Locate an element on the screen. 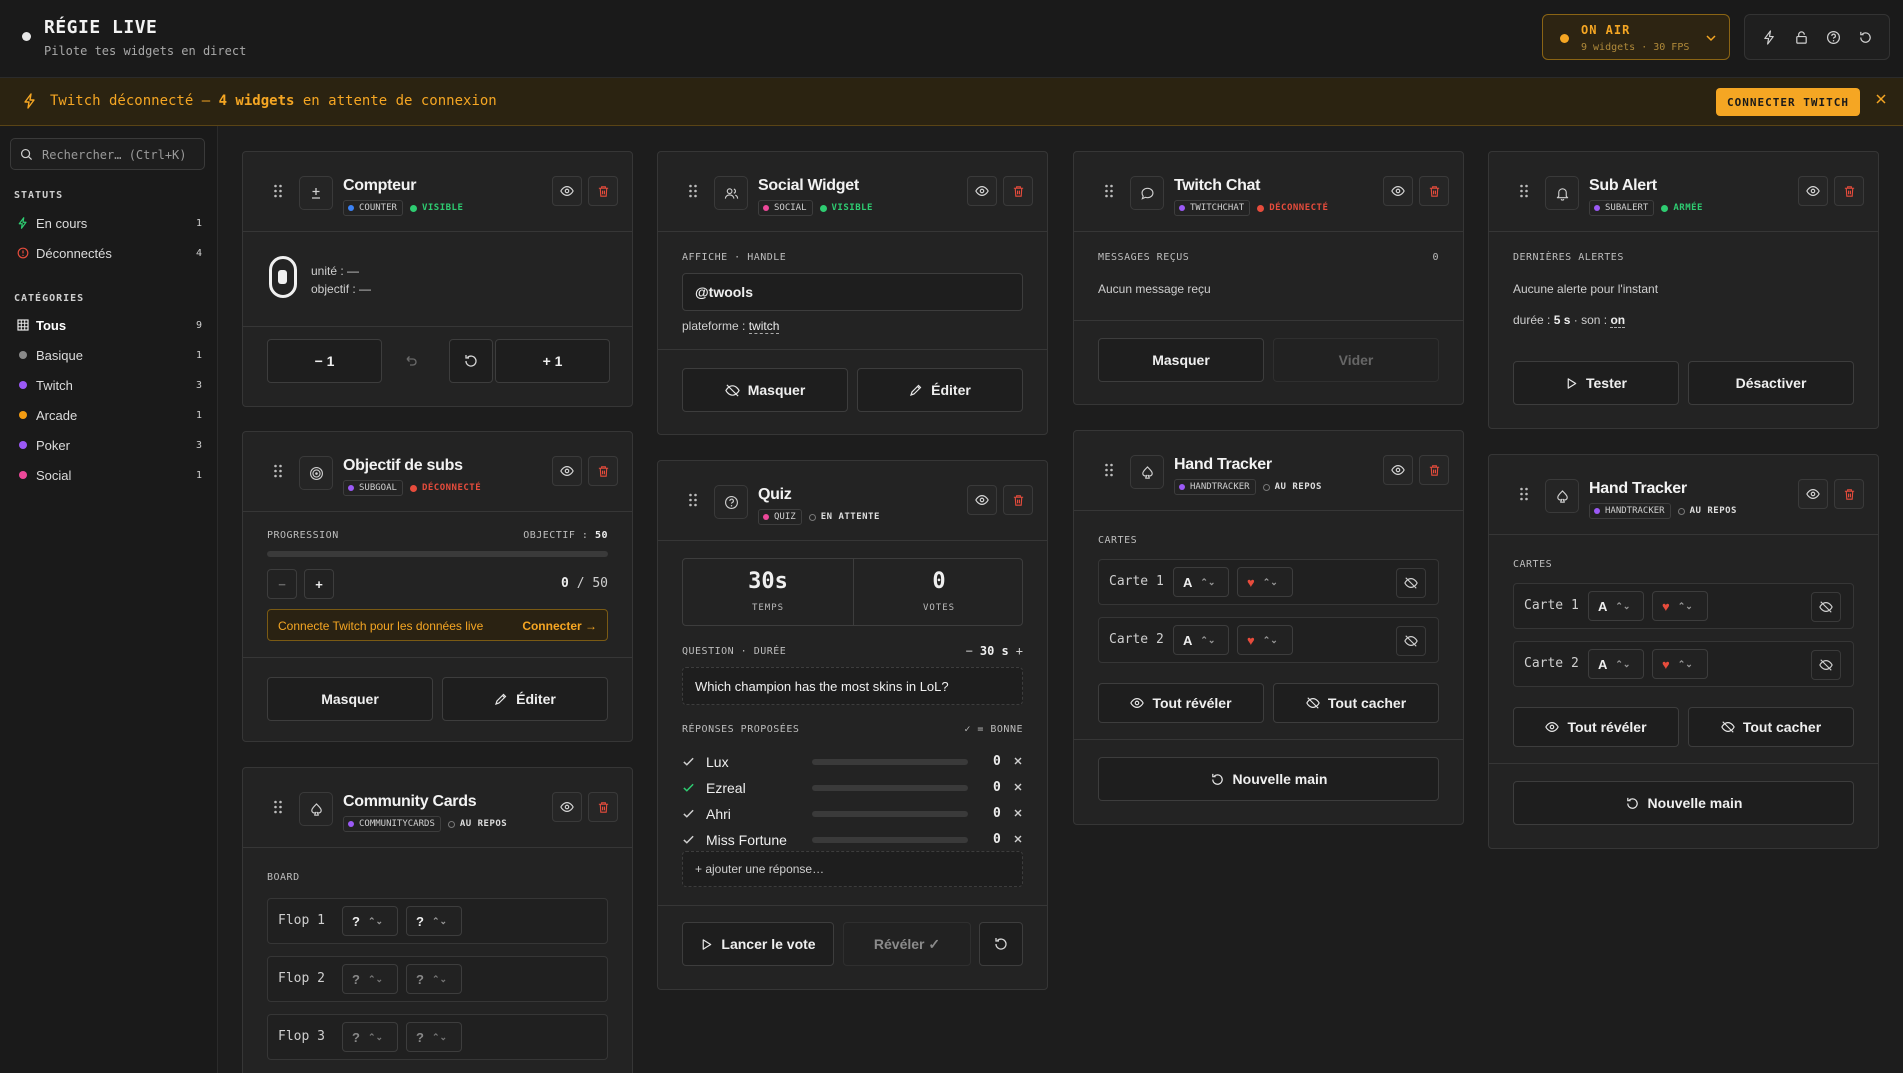 This screenshot has width=1903, height=1073. sidebar-item-social: Social 1 is located at coordinates (109, 475).